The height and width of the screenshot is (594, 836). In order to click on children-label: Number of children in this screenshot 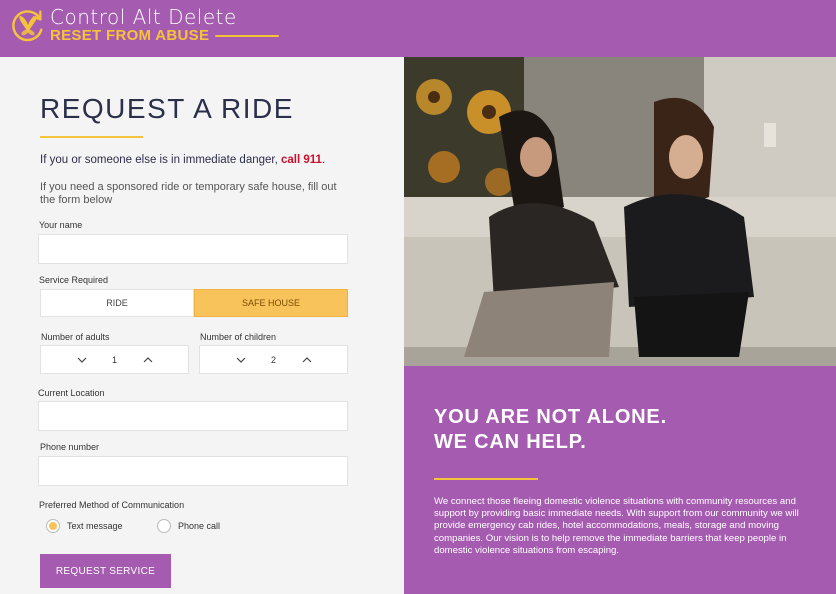, I will do `click(238, 337)`.